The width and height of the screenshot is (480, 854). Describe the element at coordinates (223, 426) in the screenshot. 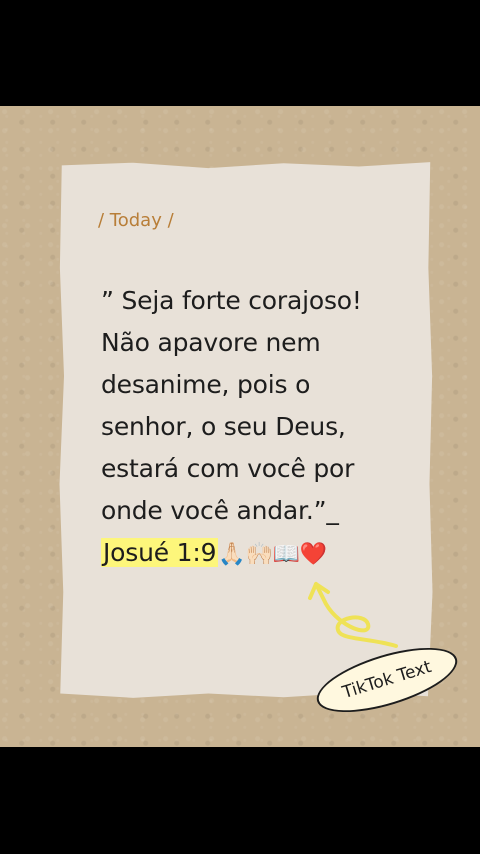

I see `quote-line-4: senhor, o seu Deus,` at that location.